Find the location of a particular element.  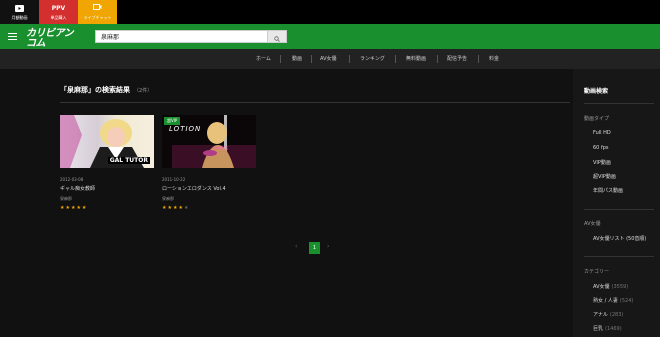

play-icon is located at coordinates (19, 8).